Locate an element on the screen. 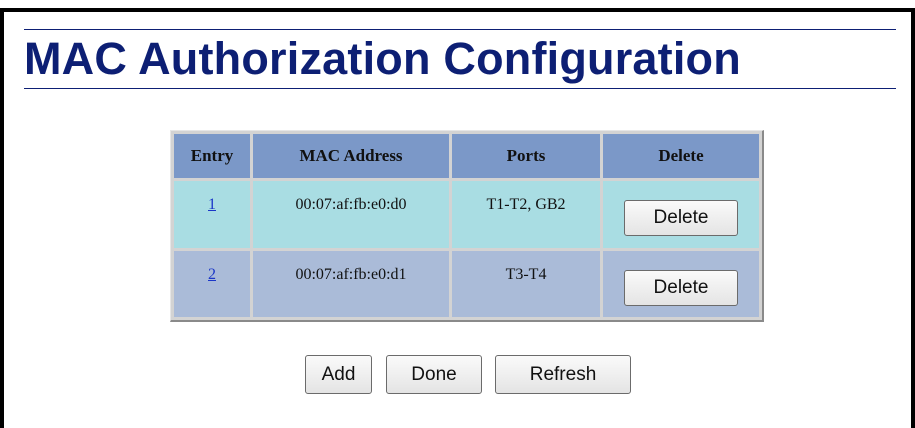 This screenshot has width=915, height=428. entry-link-1: 1 is located at coordinates (212, 204).